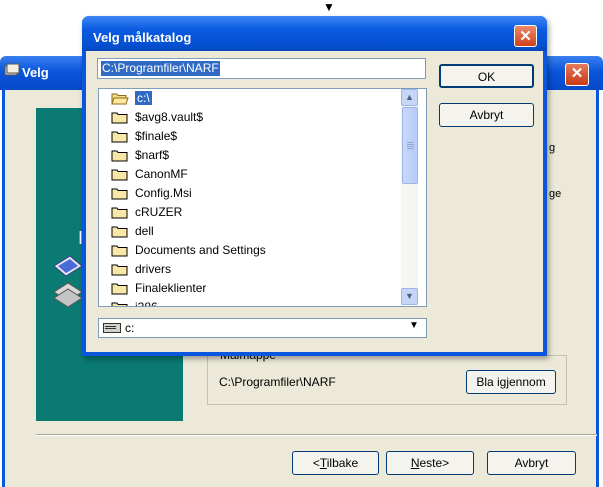  What do you see at coordinates (143, 98) in the screenshot?
I see `folder-name: c:\` at bounding box center [143, 98].